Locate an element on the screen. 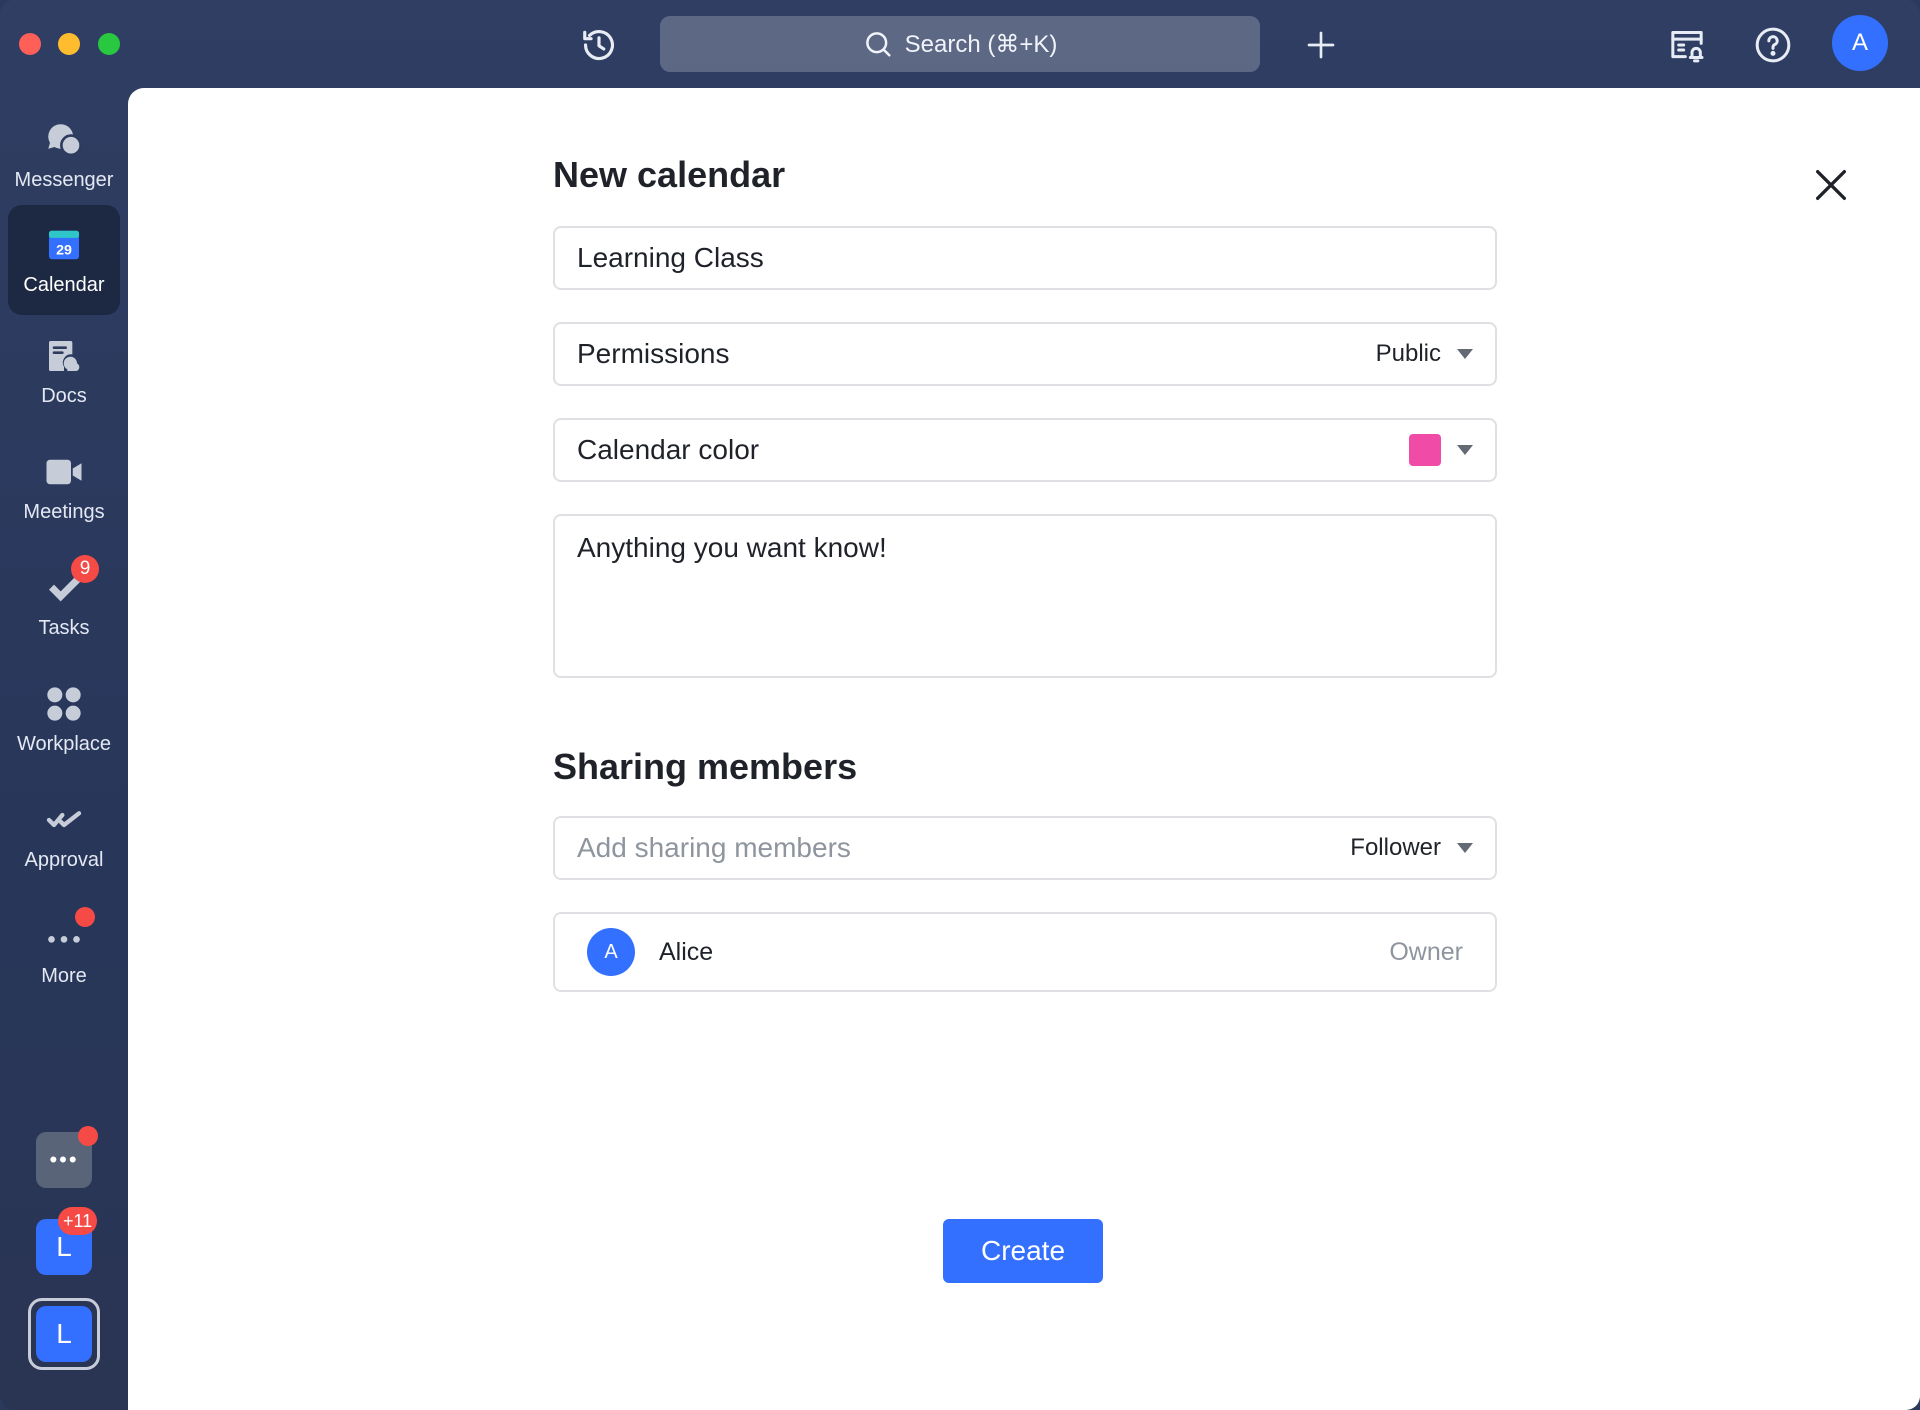 The height and width of the screenshot is (1410, 1920). calendar-date: 29 is located at coordinates (64, 250).